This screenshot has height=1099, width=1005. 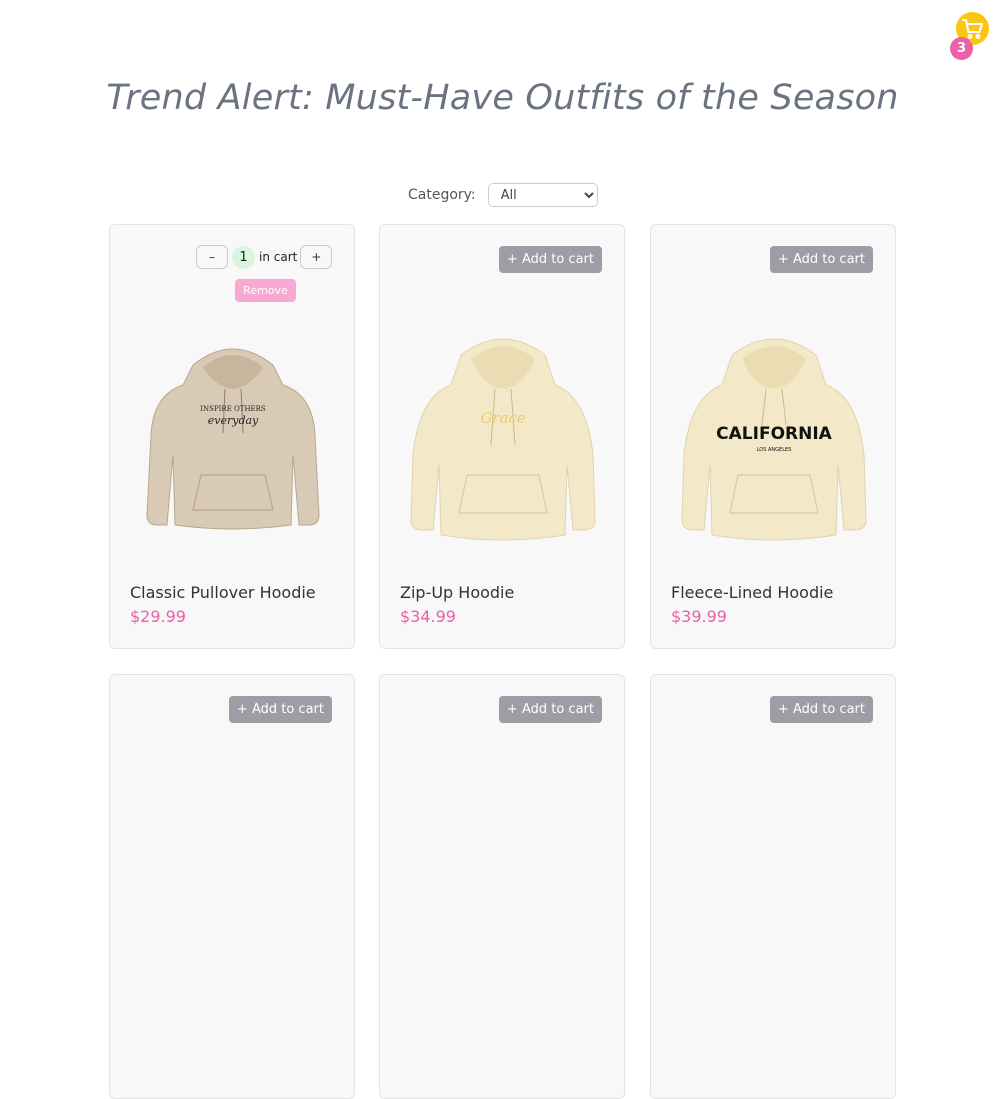 What do you see at coordinates (442, 195) in the screenshot?
I see `category-label: Category:` at bounding box center [442, 195].